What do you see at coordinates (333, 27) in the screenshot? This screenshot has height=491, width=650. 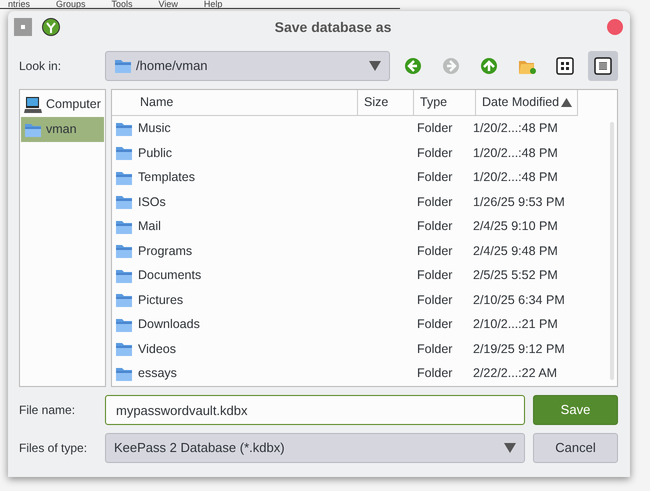 I see `window-title: Save database as` at bounding box center [333, 27].